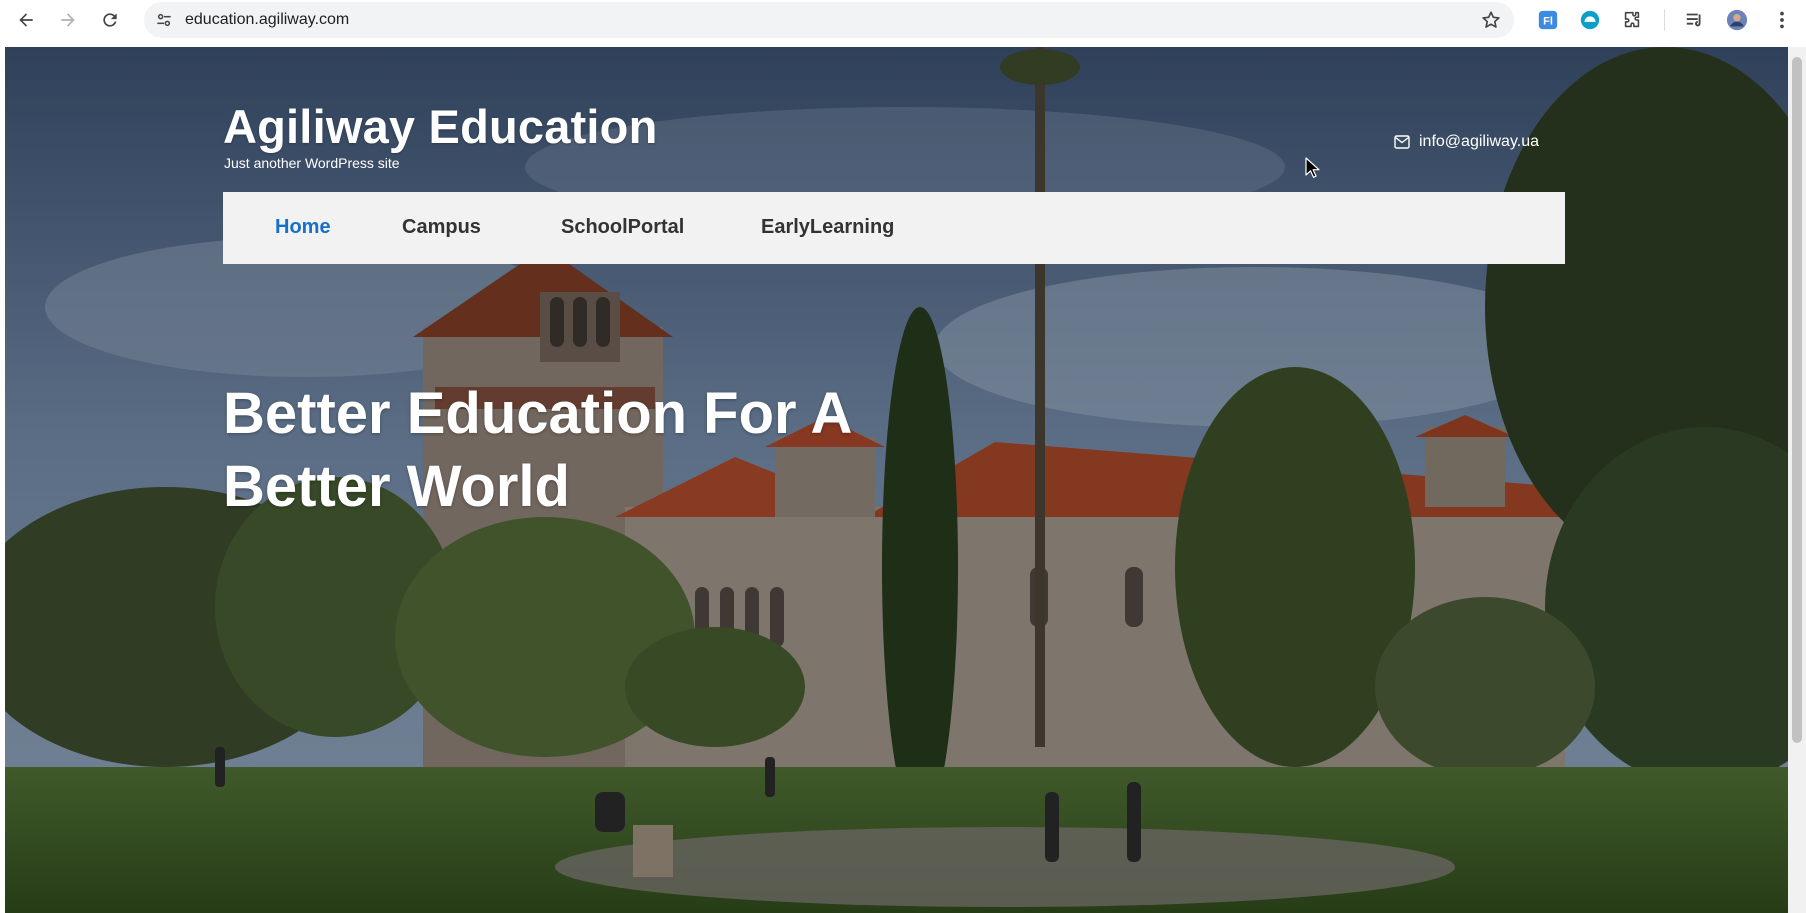 The image size is (1806, 913). Describe the element at coordinates (622, 227) in the screenshot. I see `nav-item-schoolportal: SchoolPortal` at that location.